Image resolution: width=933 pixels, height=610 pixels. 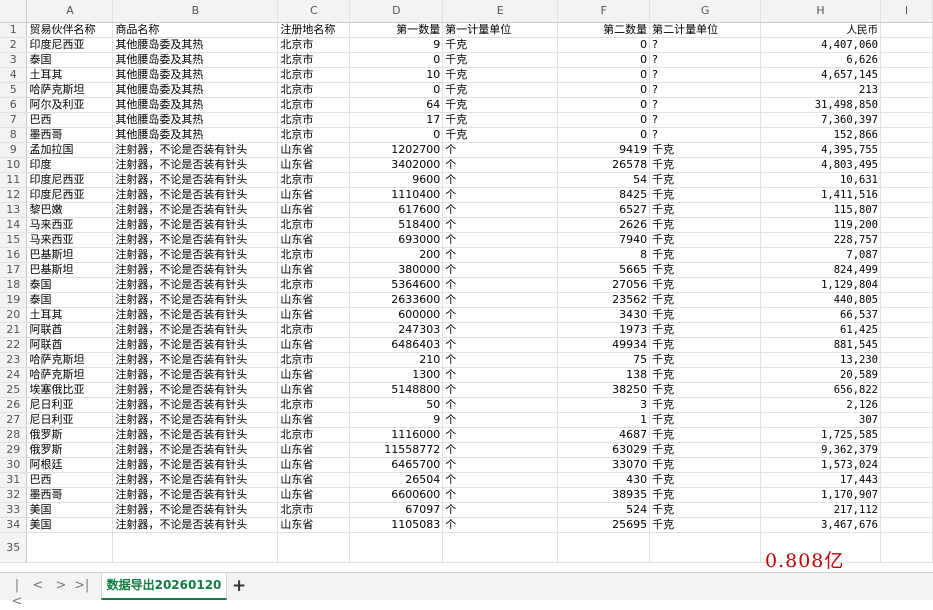 I want to click on cell: 50, so click(x=396, y=405).